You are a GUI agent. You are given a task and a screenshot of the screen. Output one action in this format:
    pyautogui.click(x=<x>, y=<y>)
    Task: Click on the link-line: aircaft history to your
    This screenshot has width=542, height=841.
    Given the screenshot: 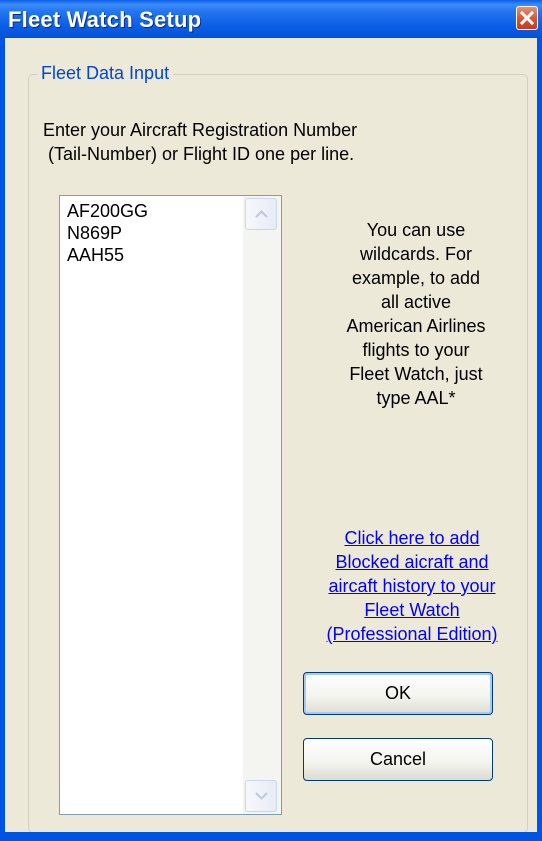 What is the action you would take?
    pyautogui.click(x=412, y=586)
    